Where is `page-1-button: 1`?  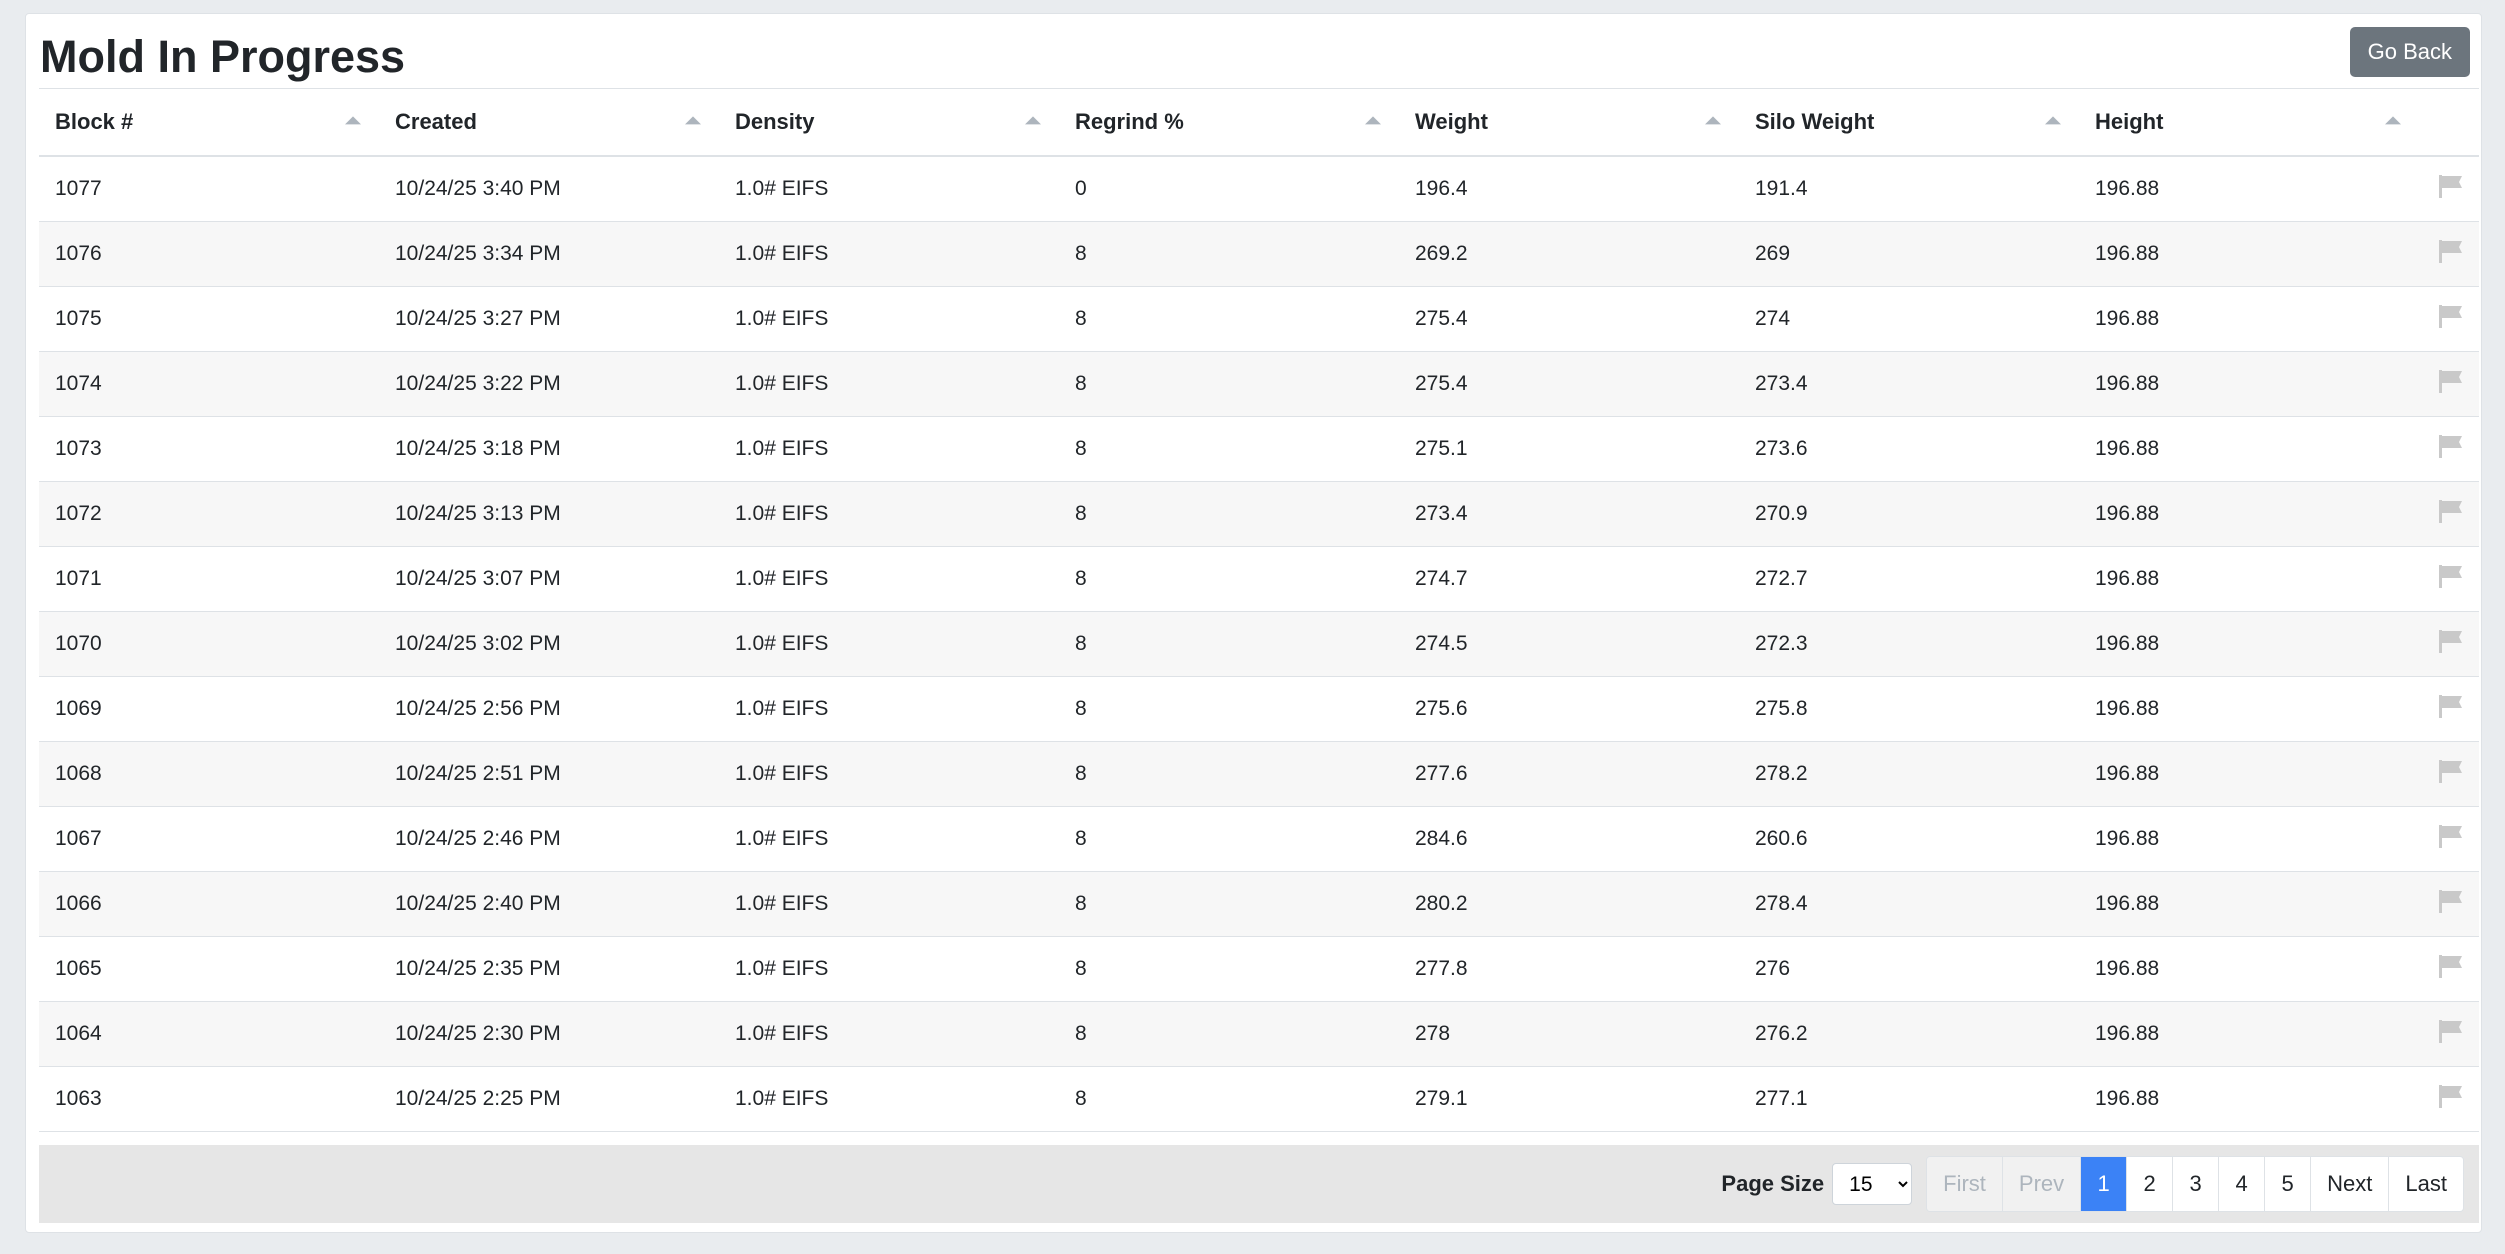
page-1-button: 1 is located at coordinates (2103, 1184).